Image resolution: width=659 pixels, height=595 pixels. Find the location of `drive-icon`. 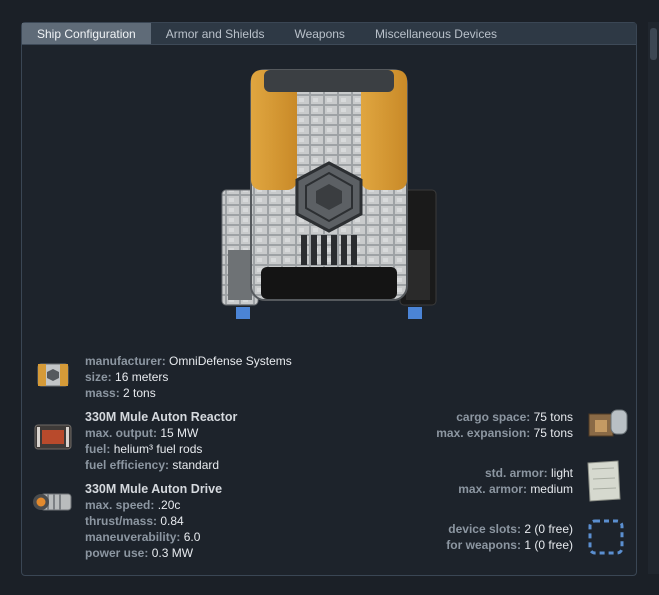

drive-icon is located at coordinates (52, 502).